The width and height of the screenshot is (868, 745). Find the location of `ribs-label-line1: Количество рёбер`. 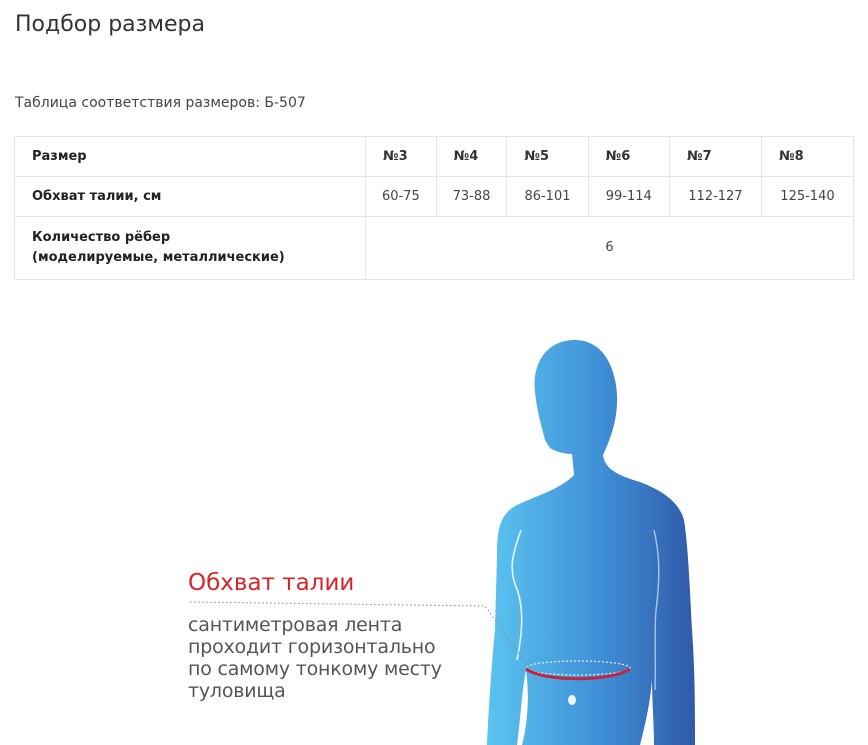

ribs-label-line1: Количество рёбер is located at coordinates (101, 237).